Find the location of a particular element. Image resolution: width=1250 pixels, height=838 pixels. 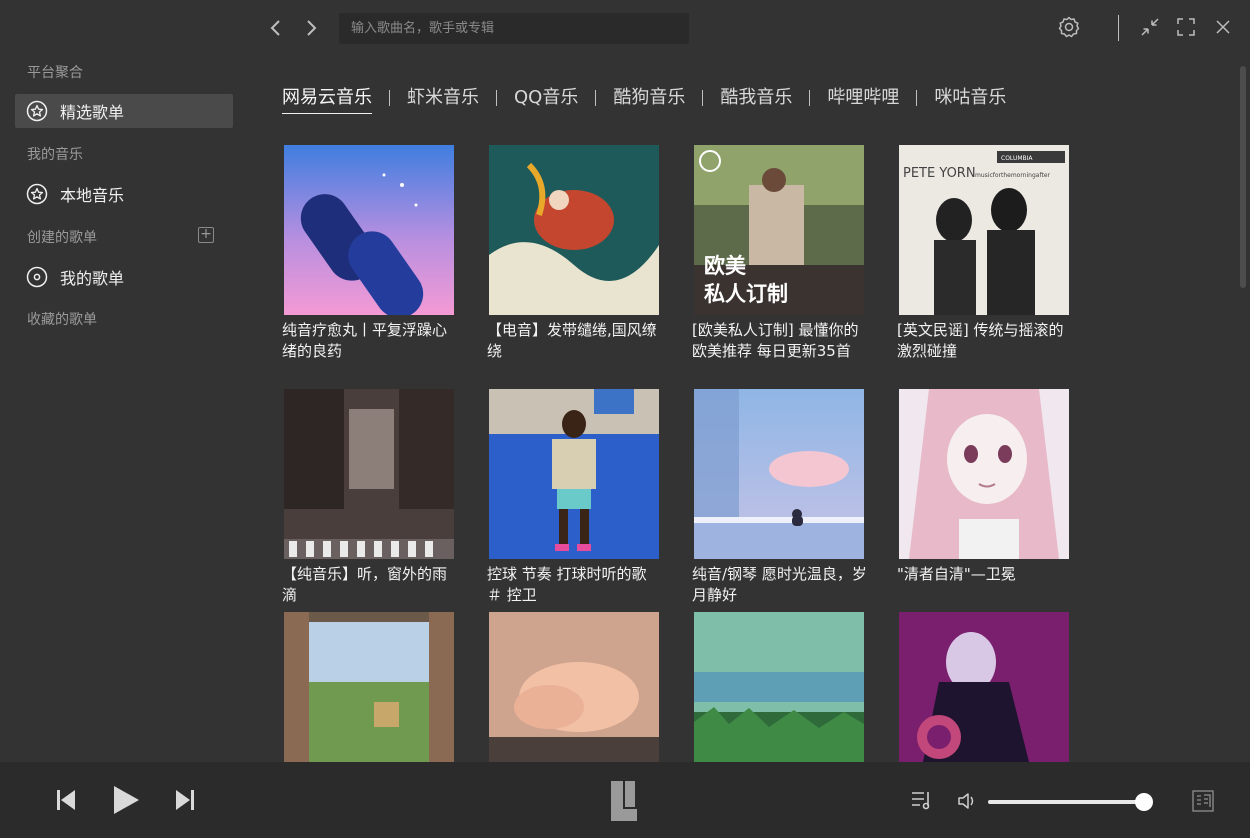

skip-next-icon is located at coordinates (185, 800).